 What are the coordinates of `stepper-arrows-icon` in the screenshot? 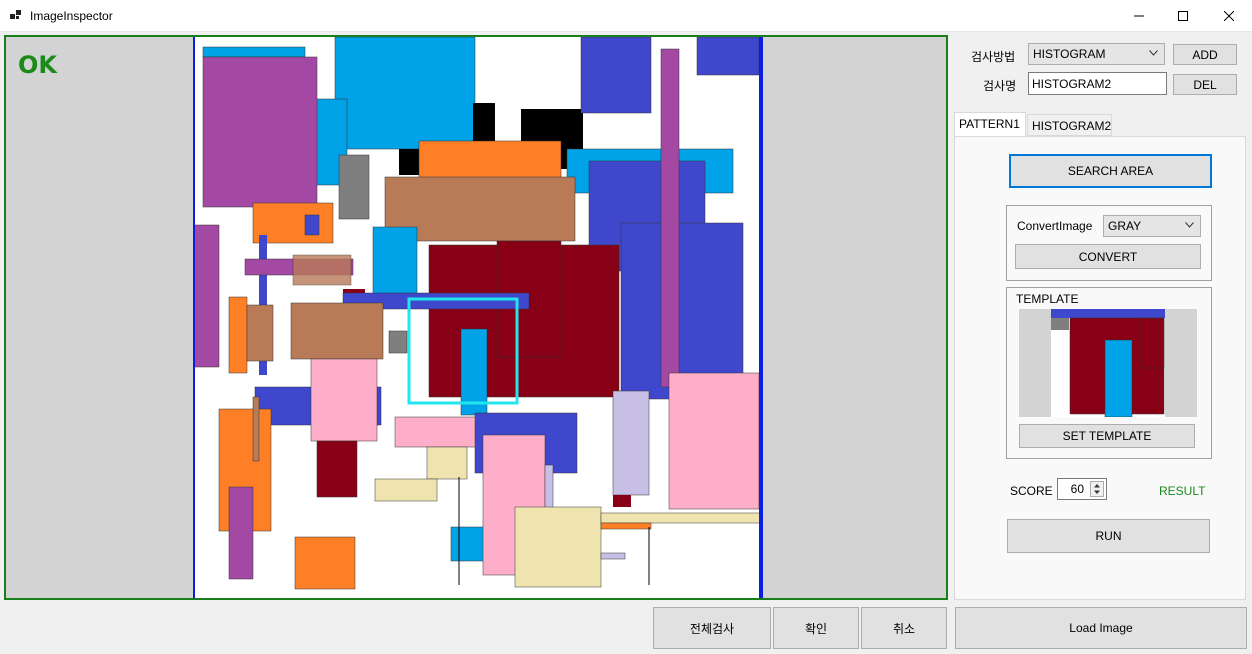 It's located at (1097, 489).